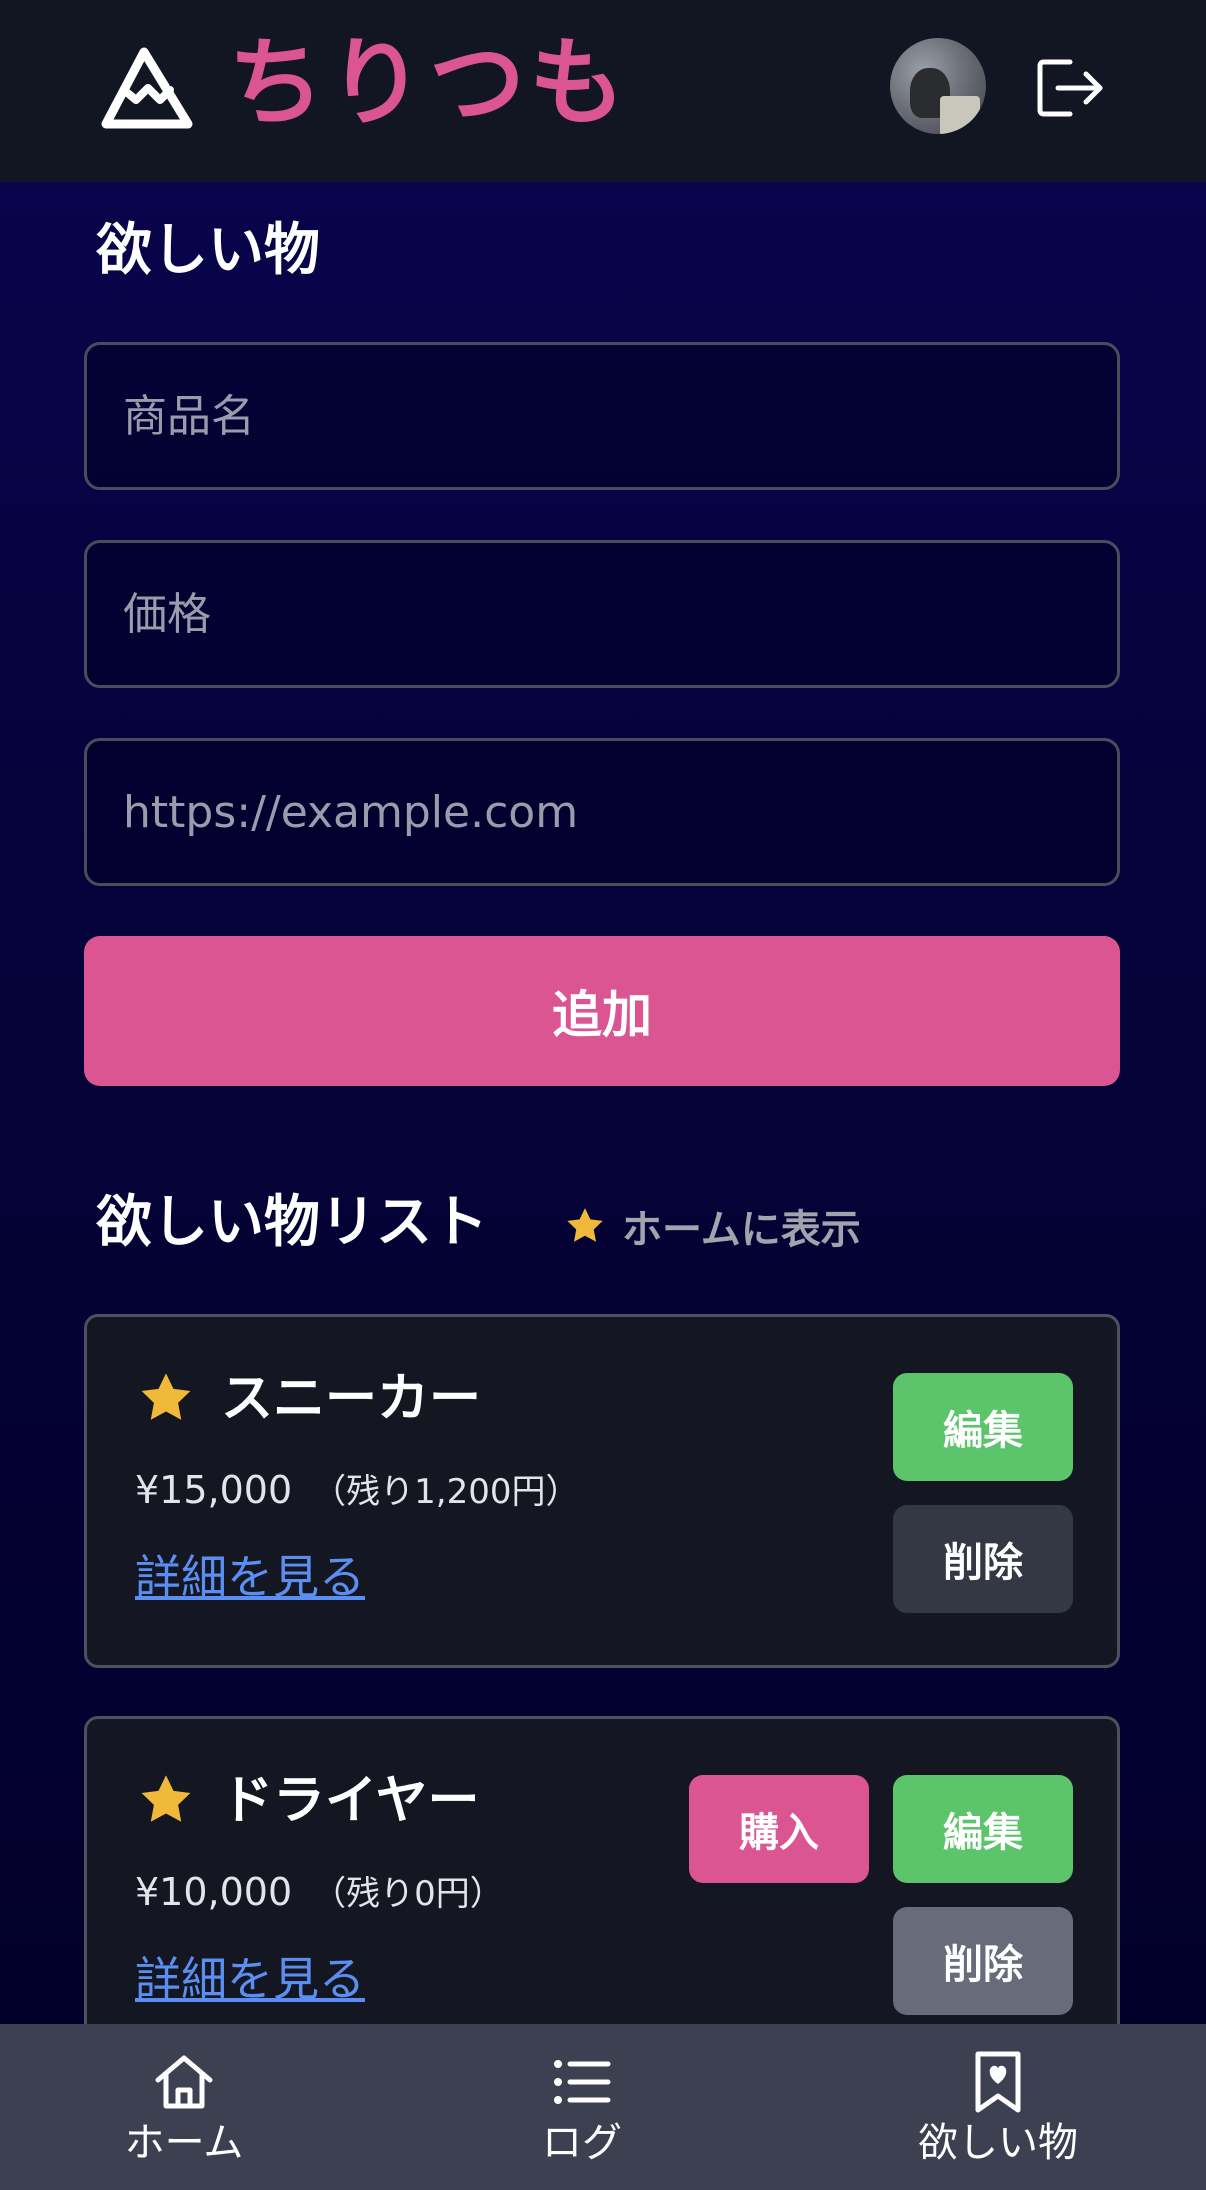 This screenshot has width=1206, height=2190. Describe the element at coordinates (582, 2143) in the screenshot. I see `nav-label-log: ログ` at that location.